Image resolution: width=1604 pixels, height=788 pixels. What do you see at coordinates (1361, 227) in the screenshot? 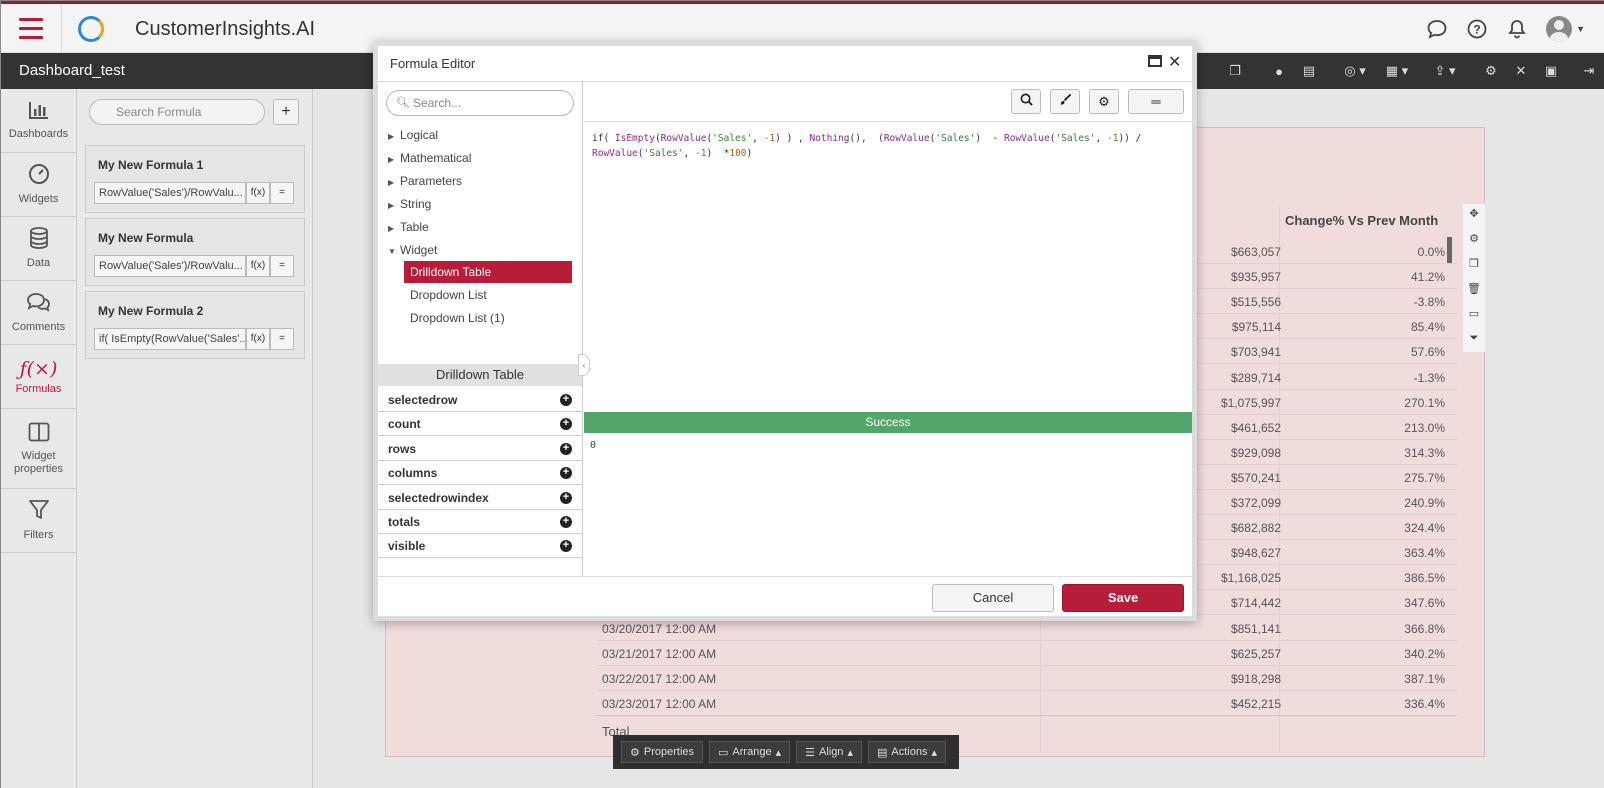
I see `column-header-change: Change% Vs Prev Month` at bounding box center [1361, 227].